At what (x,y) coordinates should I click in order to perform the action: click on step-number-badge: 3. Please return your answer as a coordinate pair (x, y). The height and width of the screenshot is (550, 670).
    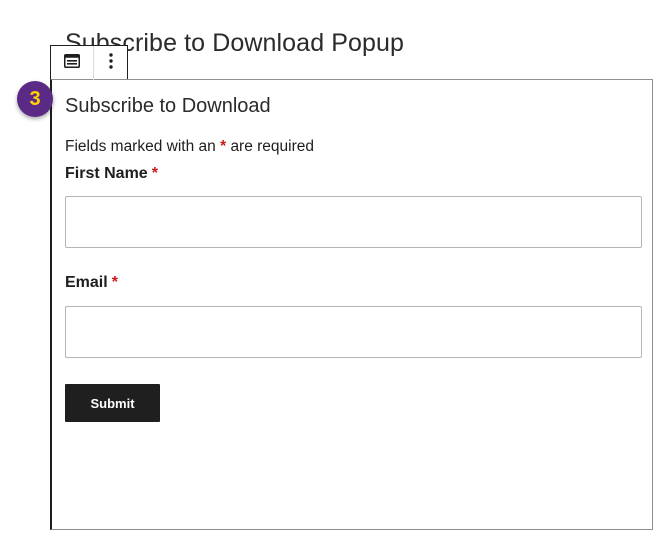
    Looking at the image, I should click on (35, 99).